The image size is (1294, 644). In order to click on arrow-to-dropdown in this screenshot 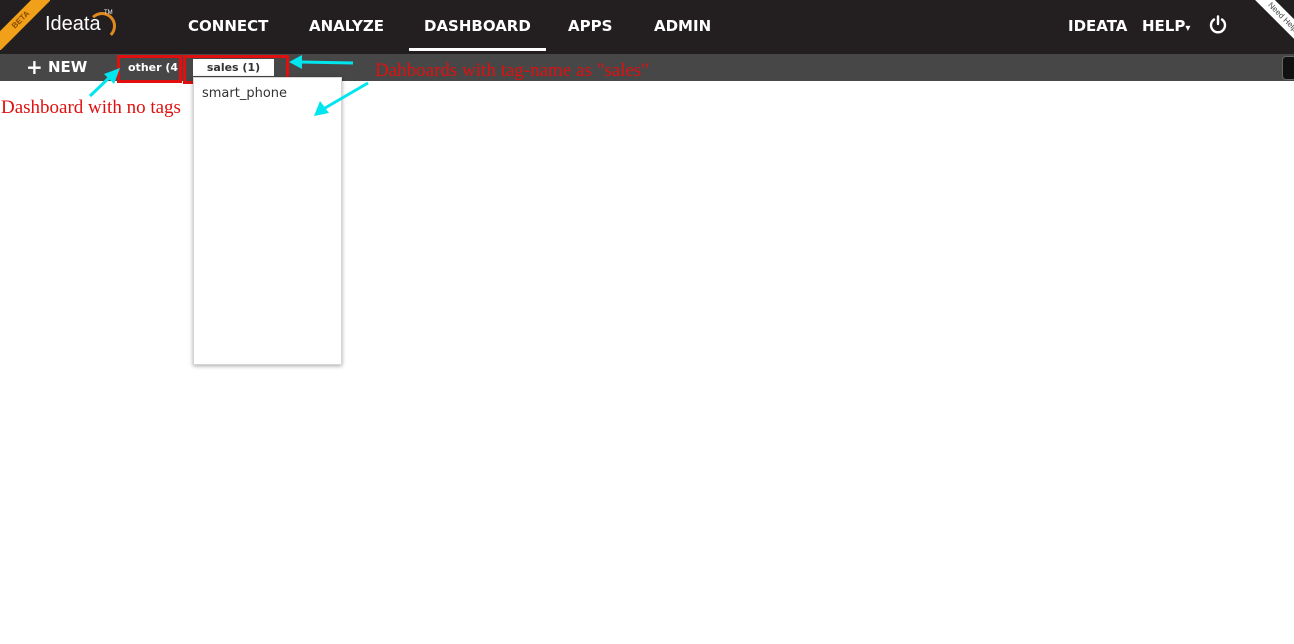, I will do `click(346, 95)`.